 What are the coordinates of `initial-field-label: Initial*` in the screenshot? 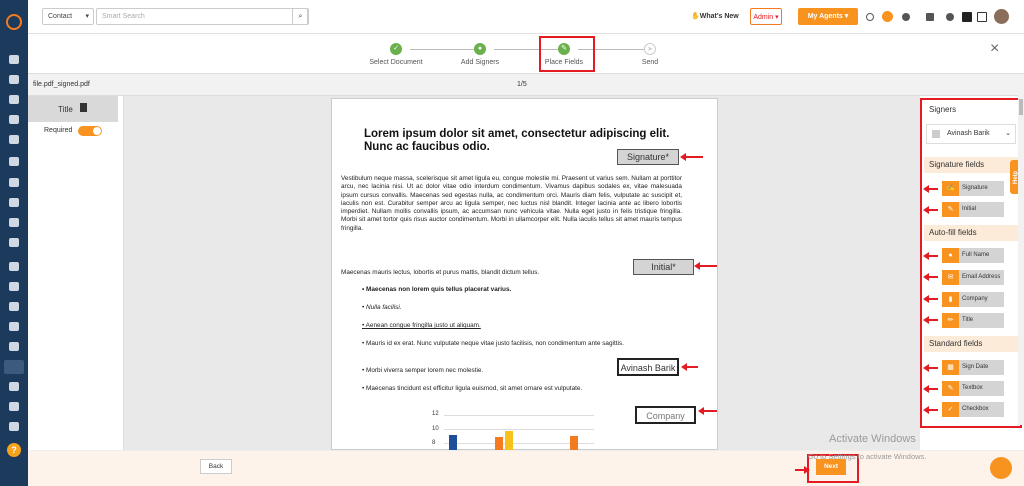 It's located at (663, 267).